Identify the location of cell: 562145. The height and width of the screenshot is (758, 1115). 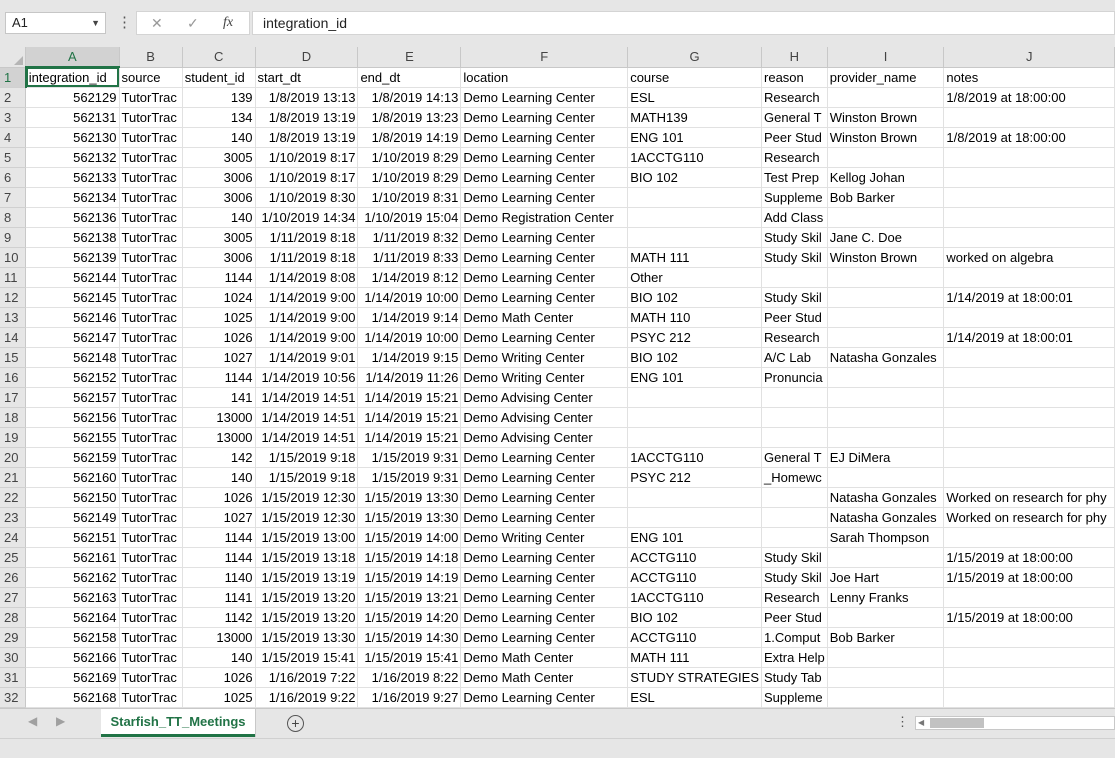
(72, 297).